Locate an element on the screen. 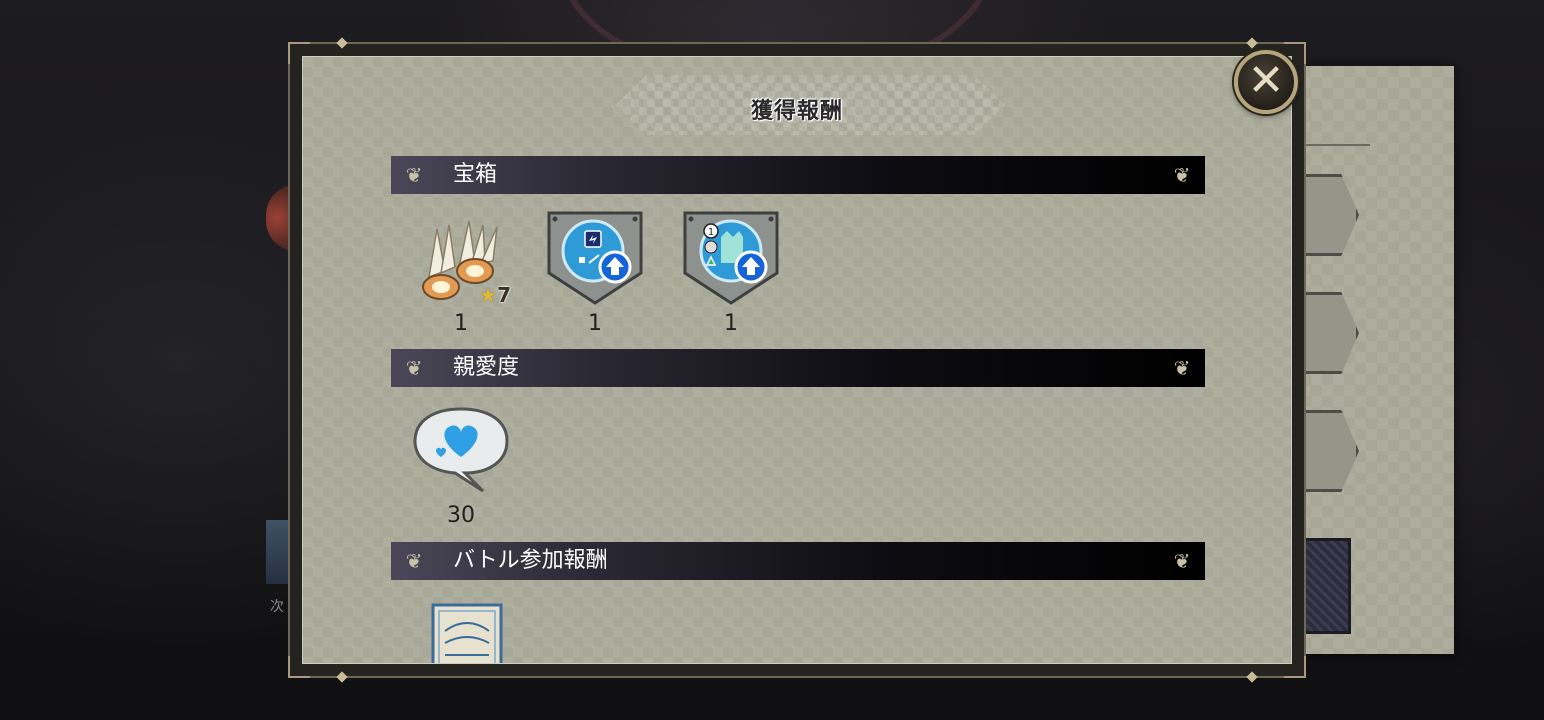 The image size is (1544, 720). item-count: 30 is located at coordinates (461, 515).